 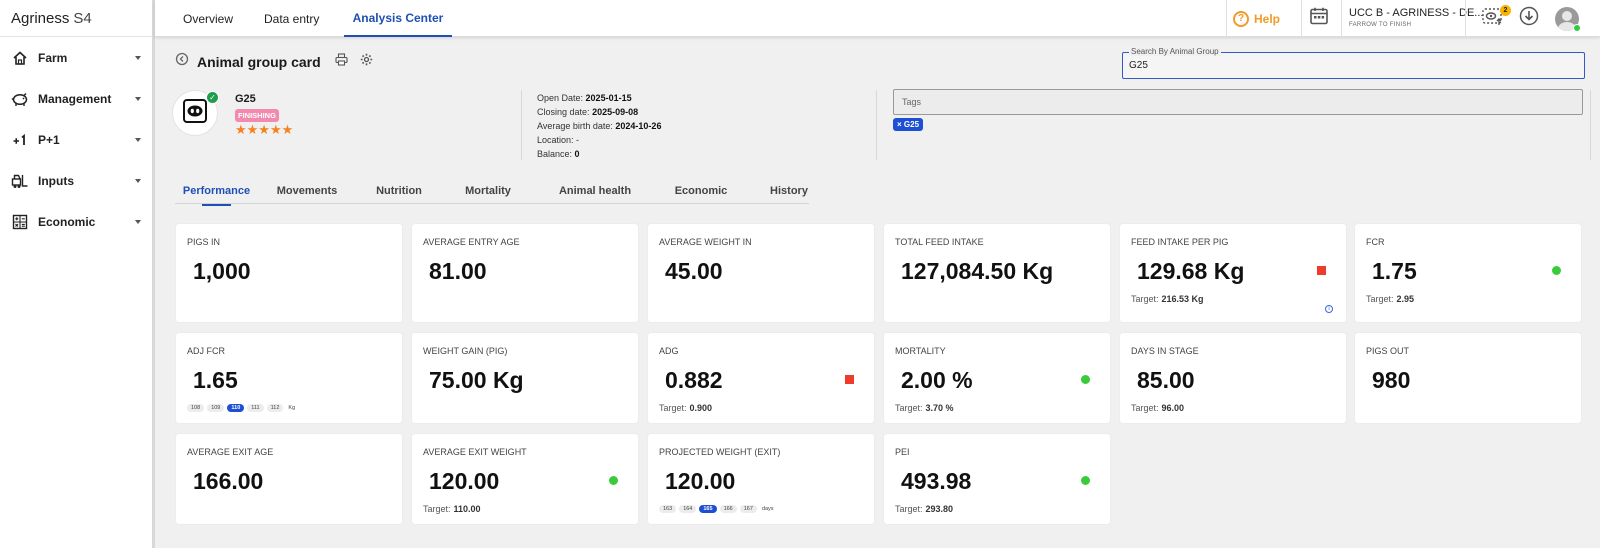 I want to click on app-logo: Agriness S4, so click(x=76, y=18).